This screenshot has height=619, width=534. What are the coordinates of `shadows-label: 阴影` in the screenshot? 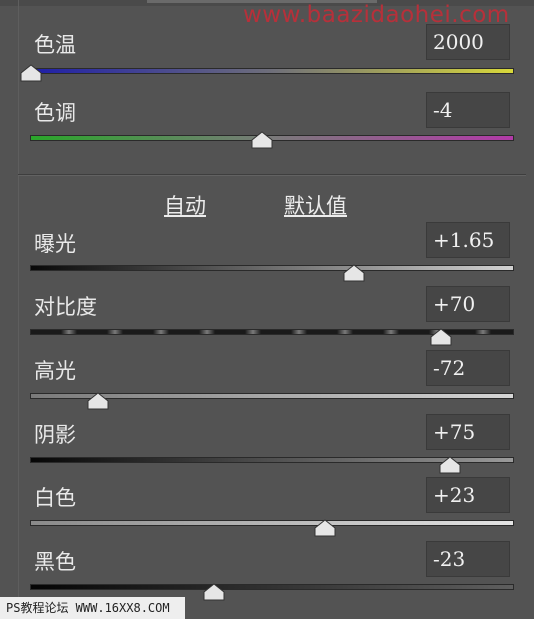 It's located at (55, 435).